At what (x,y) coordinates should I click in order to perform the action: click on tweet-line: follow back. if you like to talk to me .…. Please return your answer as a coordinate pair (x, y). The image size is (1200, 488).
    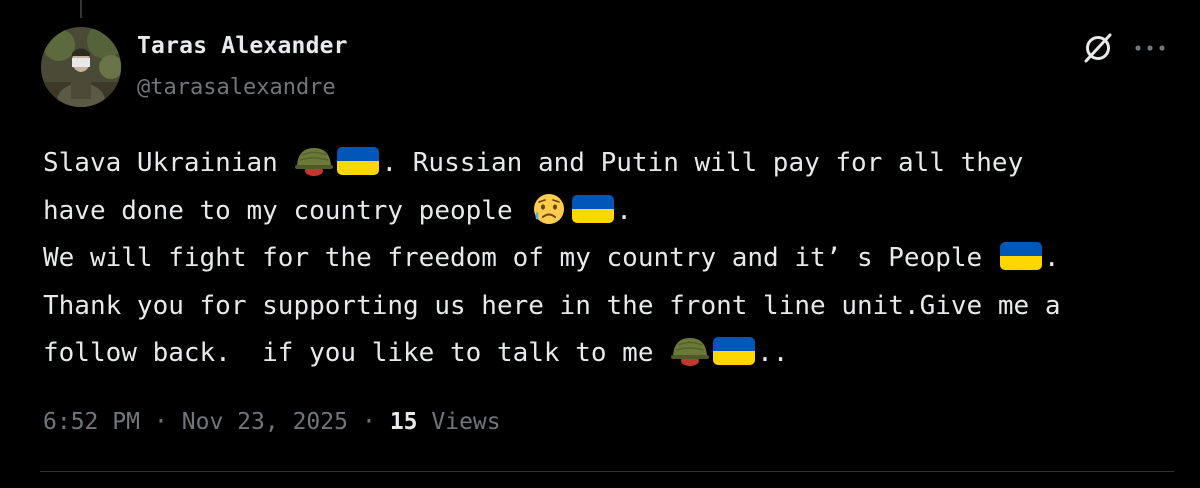
    Looking at the image, I should click on (613, 354).